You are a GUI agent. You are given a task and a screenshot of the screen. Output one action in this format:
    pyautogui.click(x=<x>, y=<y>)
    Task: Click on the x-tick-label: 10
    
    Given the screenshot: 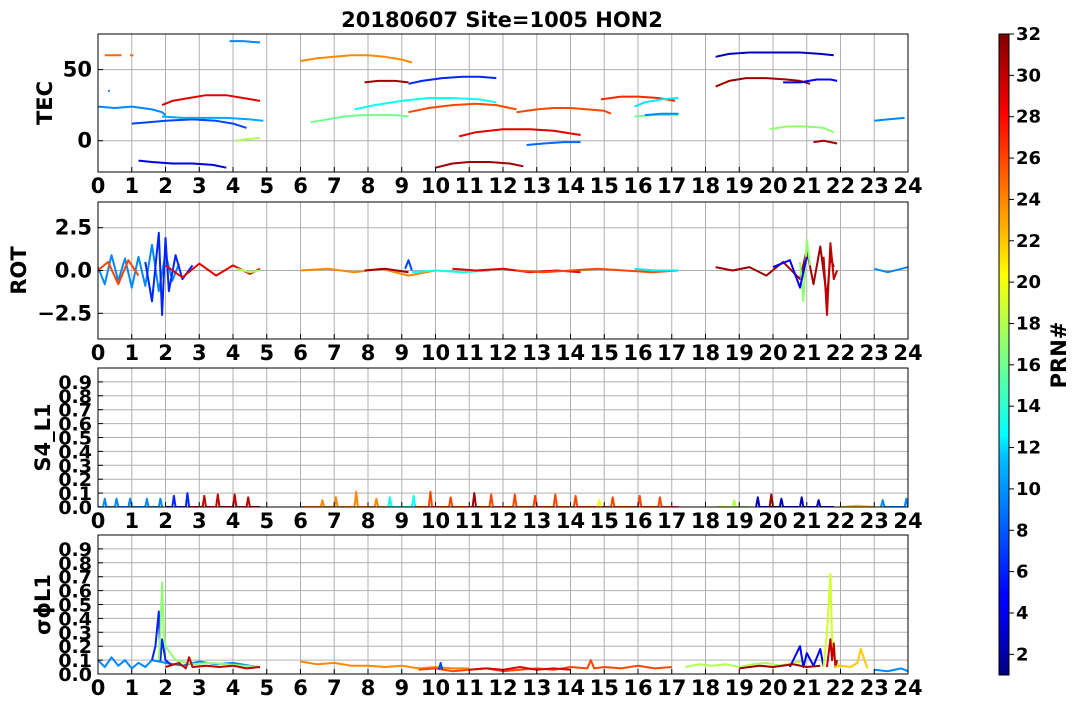 What is the action you would take?
    pyautogui.click(x=435, y=521)
    